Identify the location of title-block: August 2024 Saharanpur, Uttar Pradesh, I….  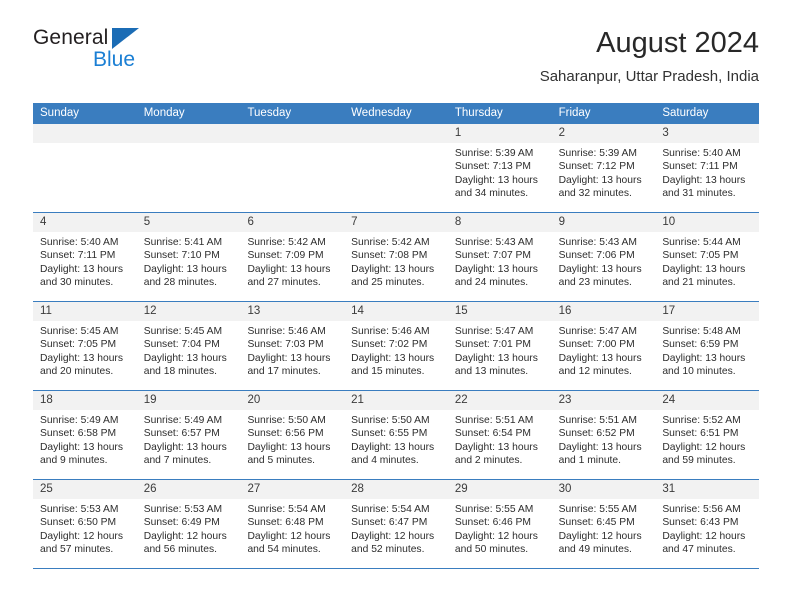
(649, 56).